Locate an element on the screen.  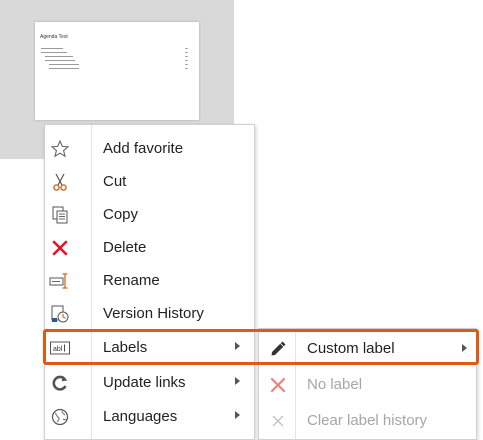
thumbnail-title: Agenda Test is located at coordinates (54, 37).